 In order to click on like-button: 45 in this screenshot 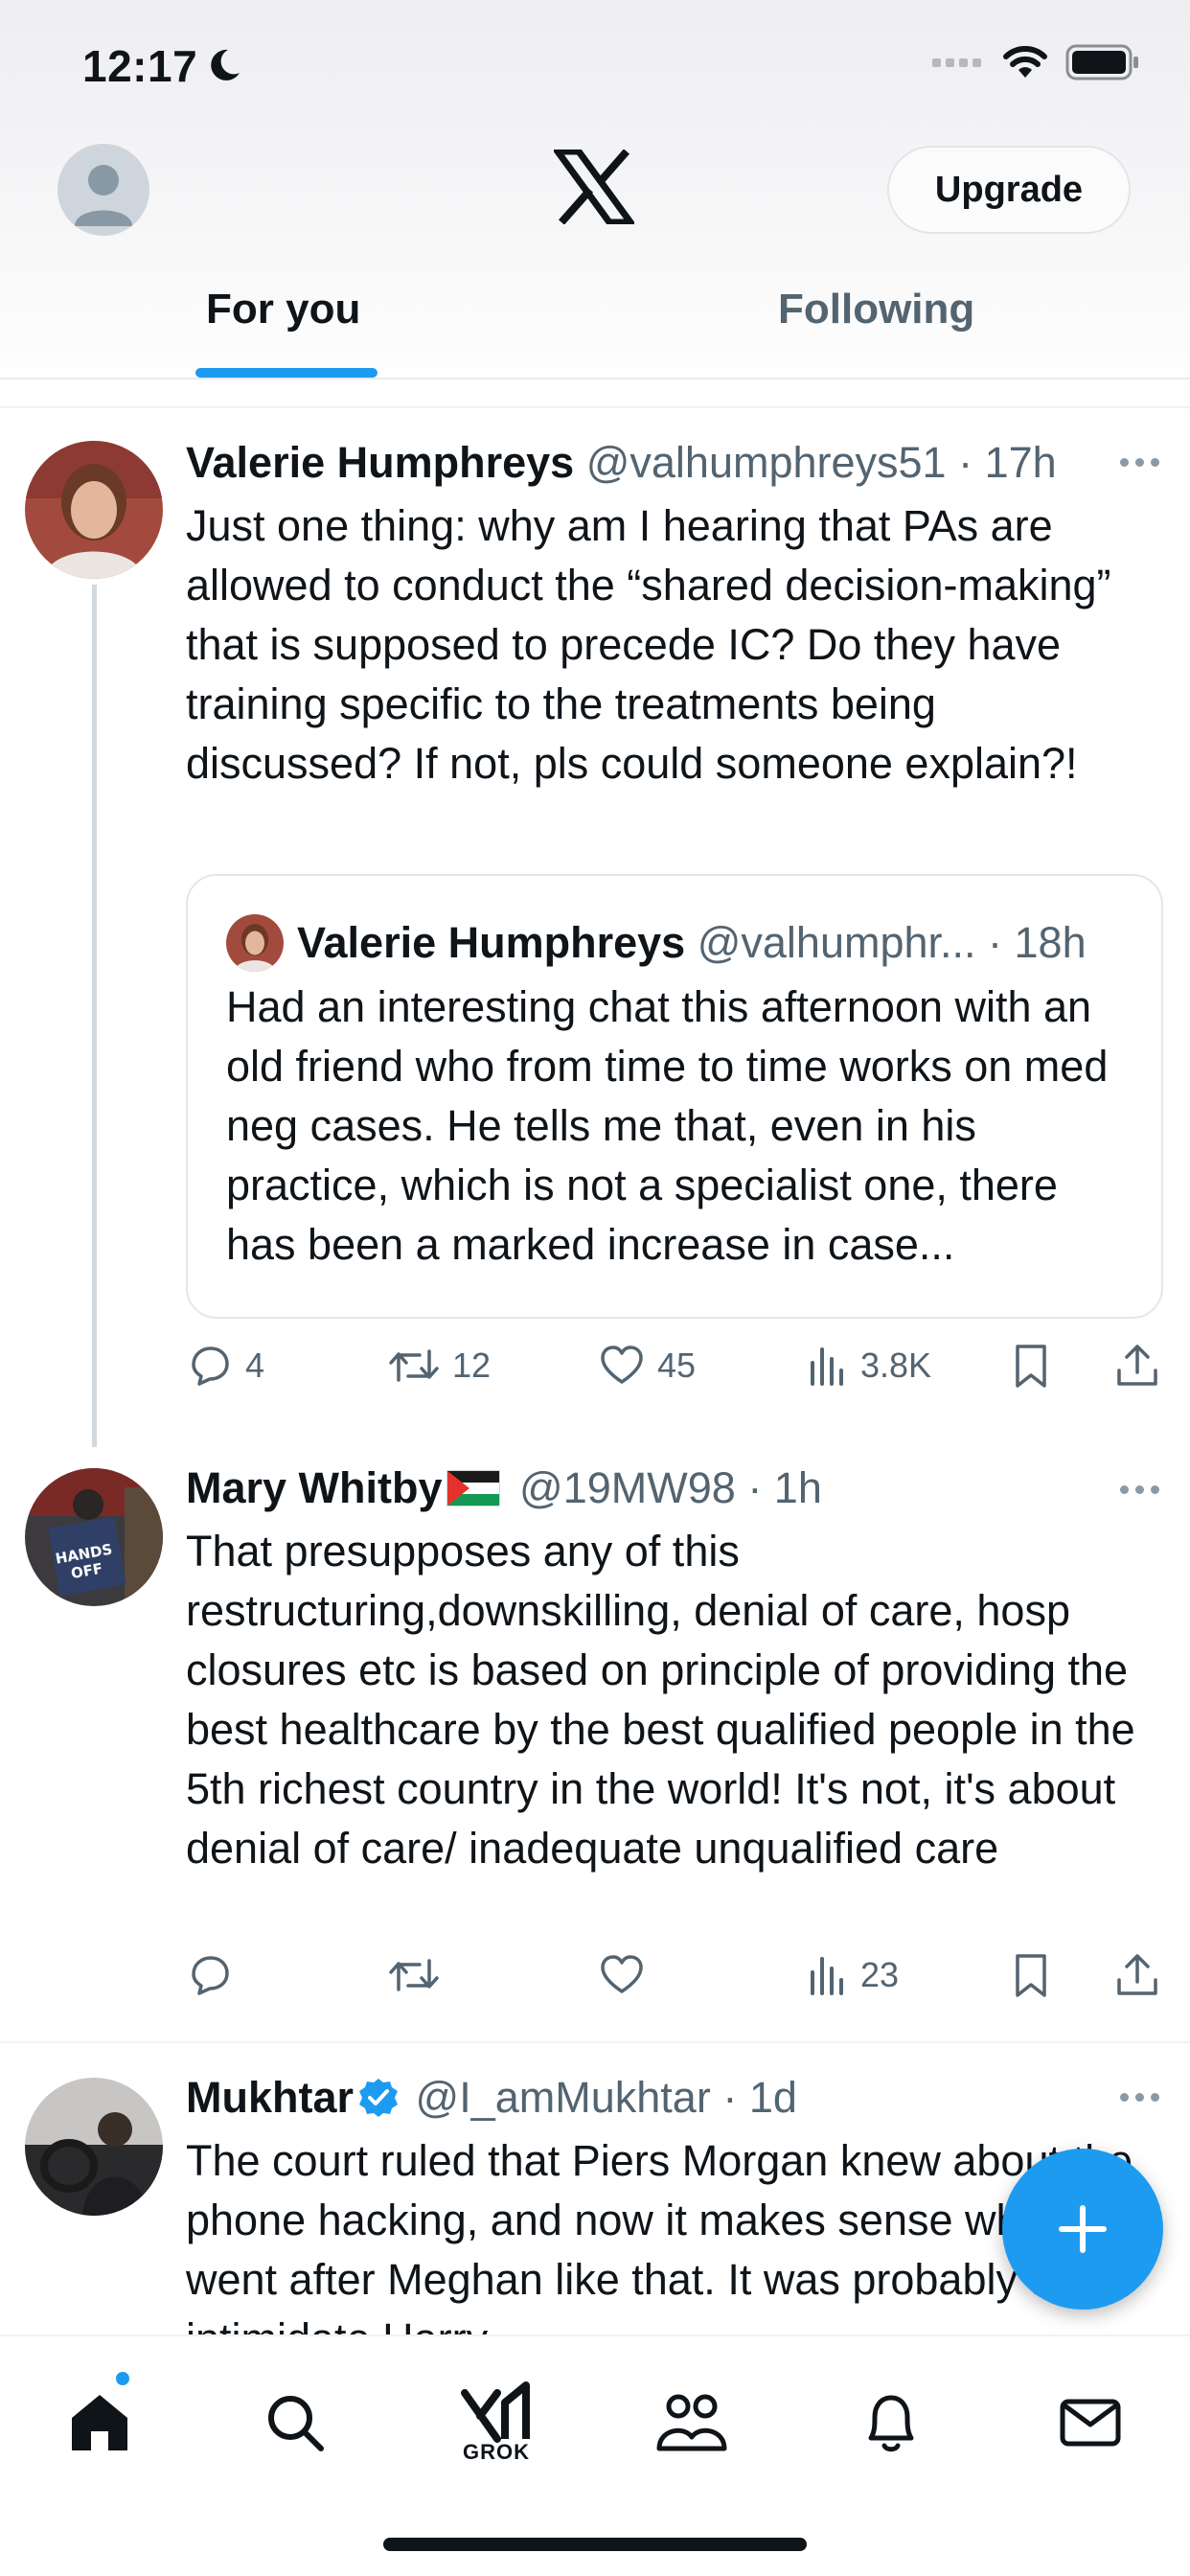, I will do `click(647, 1366)`.